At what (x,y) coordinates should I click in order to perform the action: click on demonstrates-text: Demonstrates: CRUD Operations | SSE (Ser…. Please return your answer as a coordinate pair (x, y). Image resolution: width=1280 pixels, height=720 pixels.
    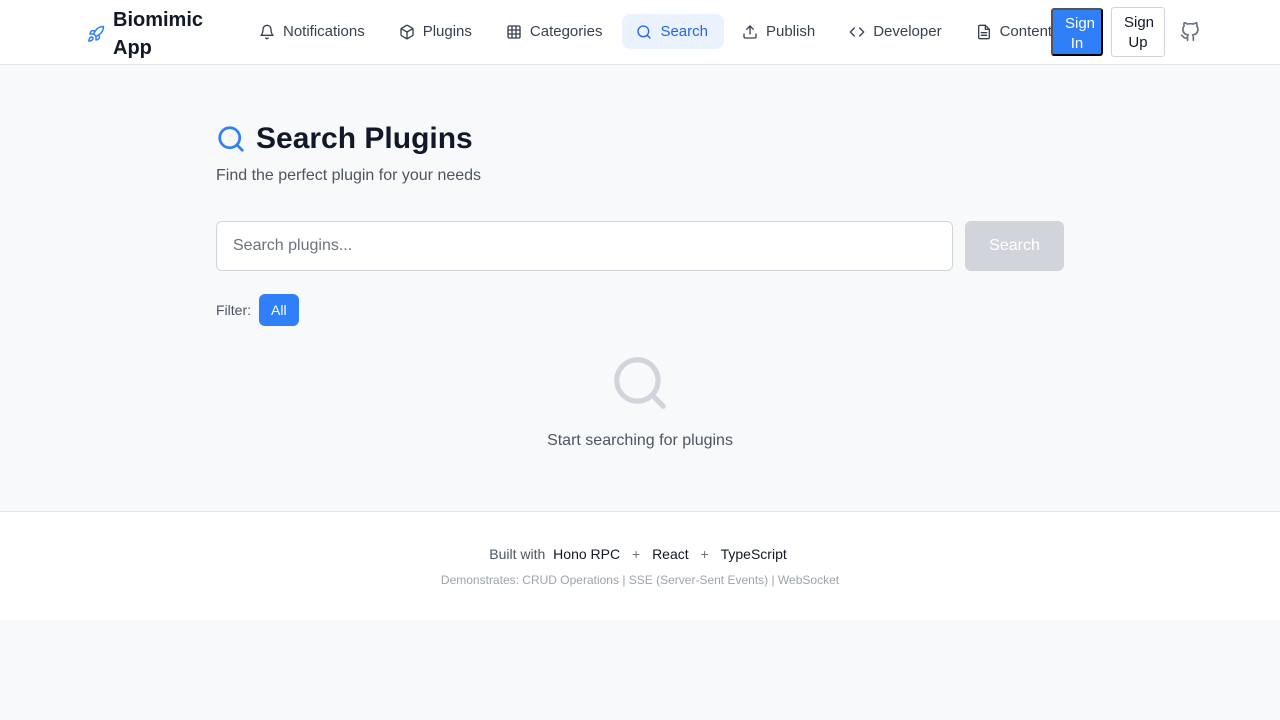
    Looking at the image, I should click on (640, 580).